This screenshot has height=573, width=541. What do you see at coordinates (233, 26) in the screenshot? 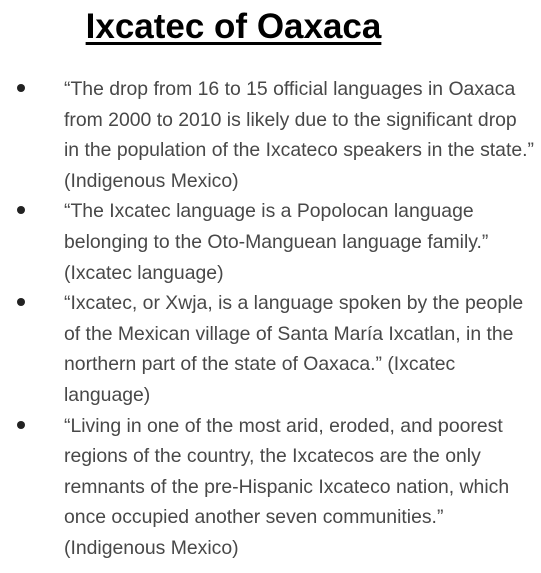
I see `page-title: Ixcatec of Oaxaca` at bounding box center [233, 26].